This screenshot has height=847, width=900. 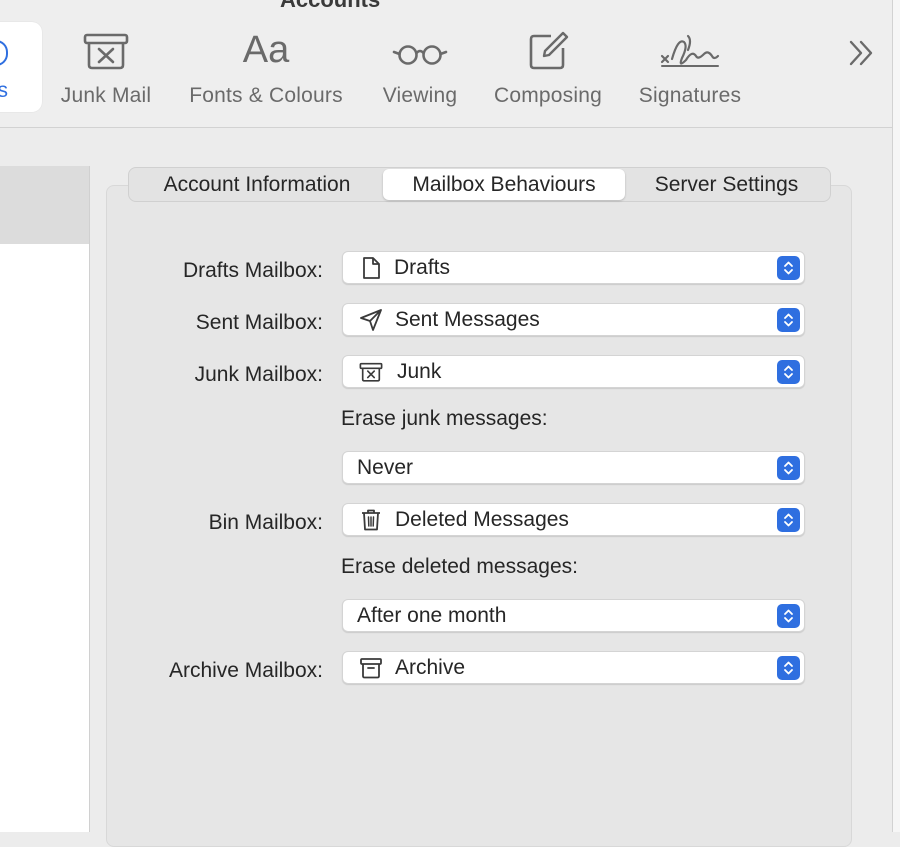 I want to click on paper-plane-icon, so click(x=371, y=320).